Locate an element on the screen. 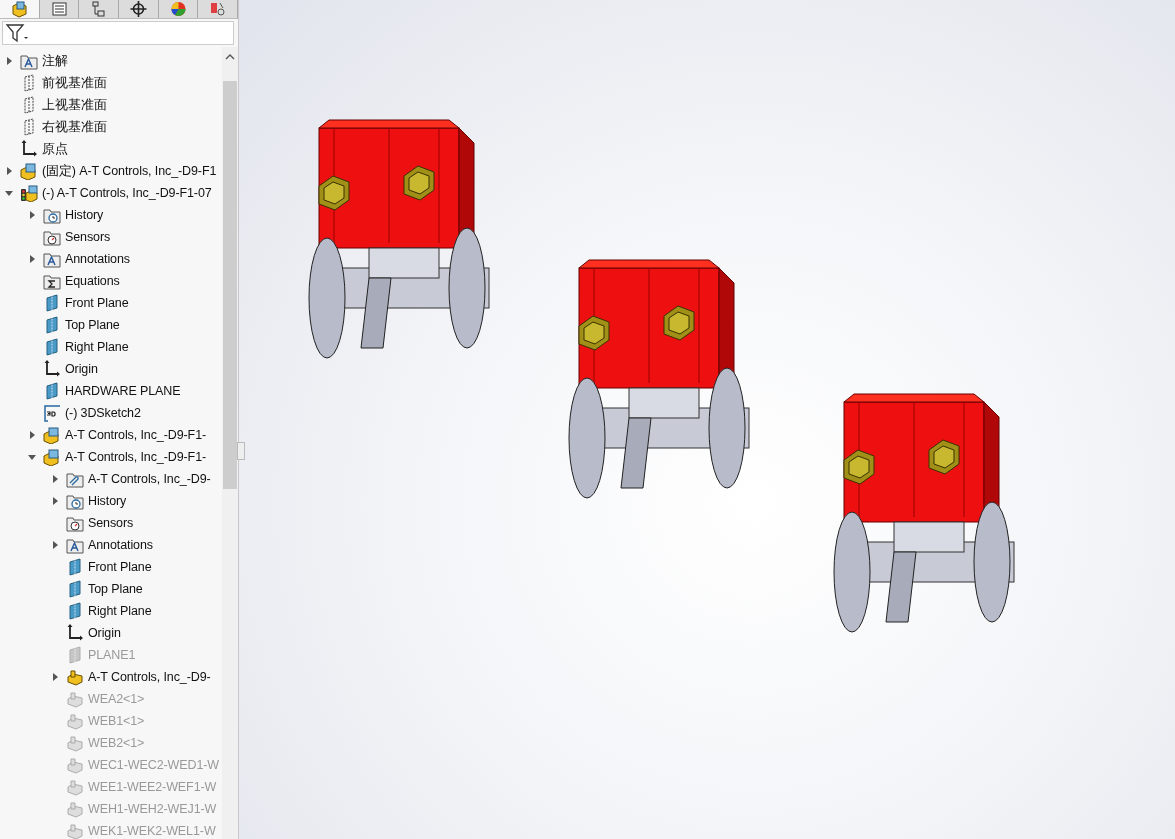 The height and width of the screenshot is (839, 1175). list-tab is located at coordinates (59, 9).